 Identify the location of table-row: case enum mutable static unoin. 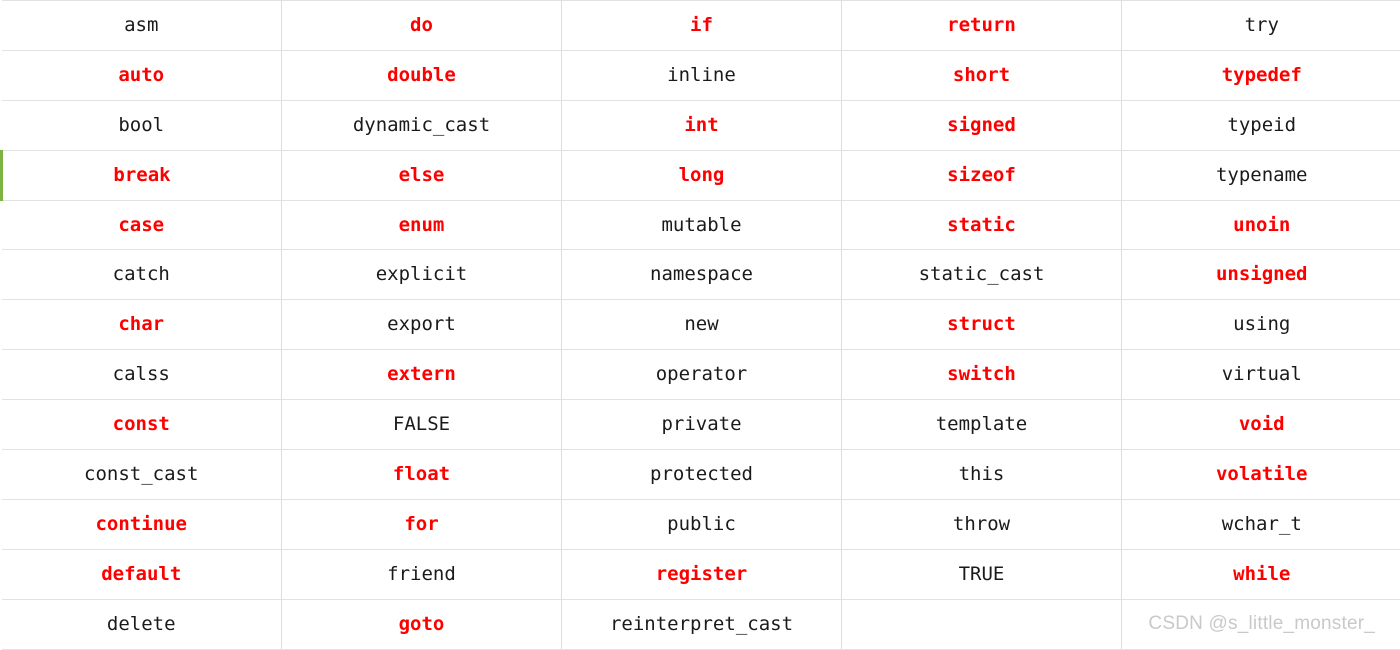
(701, 225).